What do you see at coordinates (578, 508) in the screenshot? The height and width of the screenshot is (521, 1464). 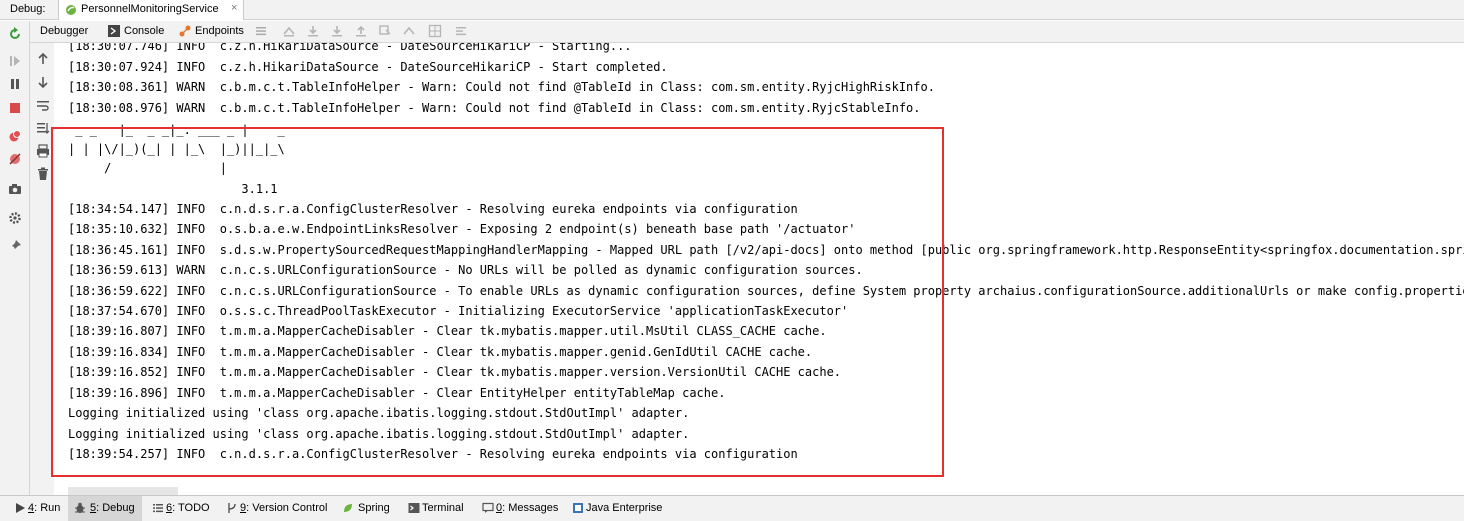 I see `java-enterprise-icon` at bounding box center [578, 508].